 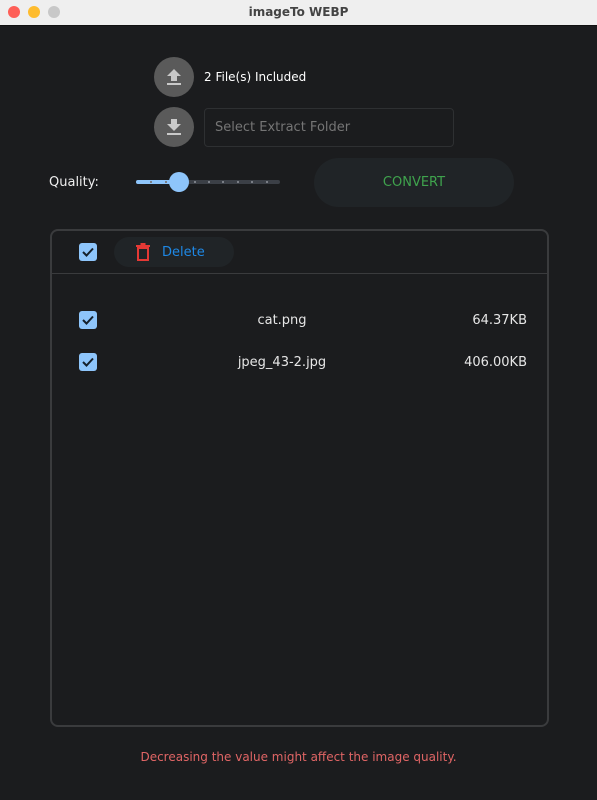 I want to click on delete-label: Delete, so click(x=183, y=252).